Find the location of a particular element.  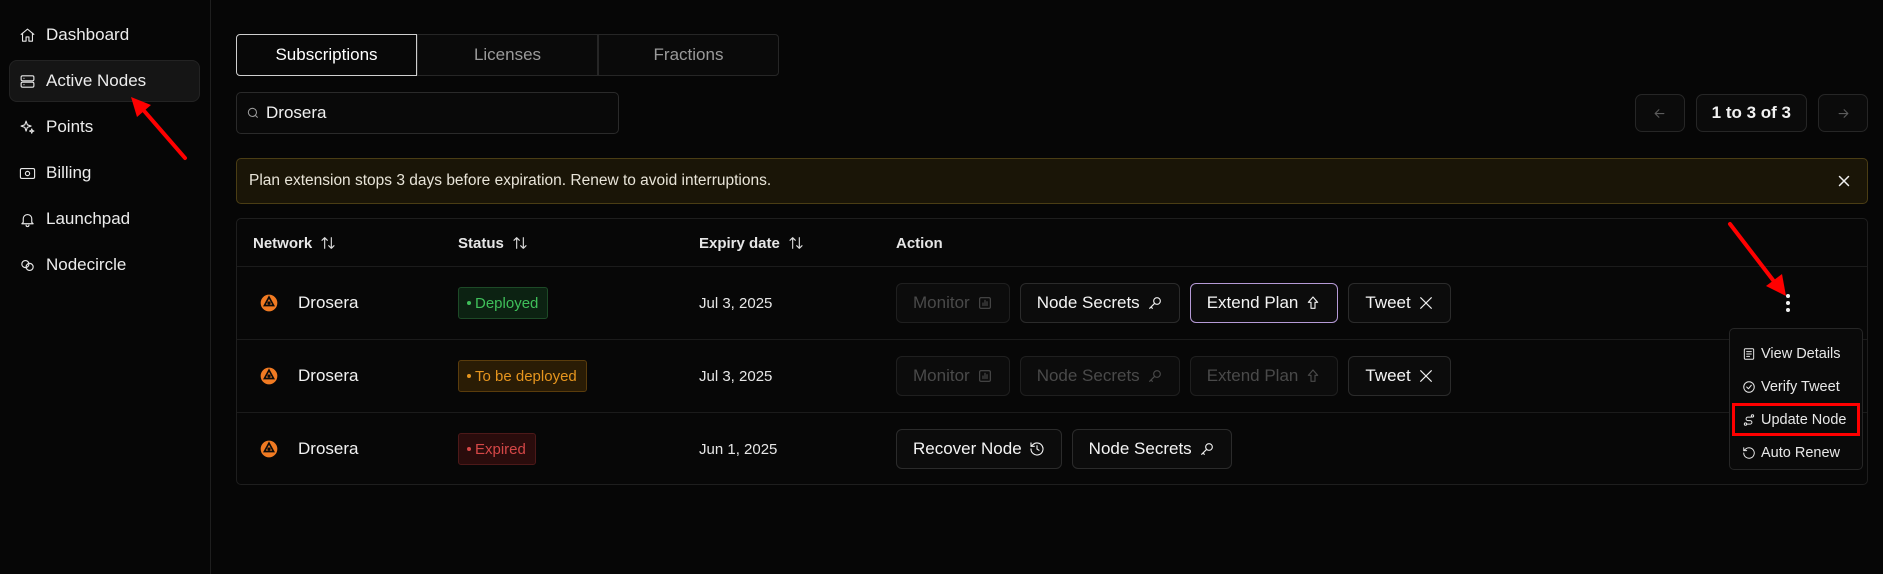

history-icon is located at coordinates (1037, 449).